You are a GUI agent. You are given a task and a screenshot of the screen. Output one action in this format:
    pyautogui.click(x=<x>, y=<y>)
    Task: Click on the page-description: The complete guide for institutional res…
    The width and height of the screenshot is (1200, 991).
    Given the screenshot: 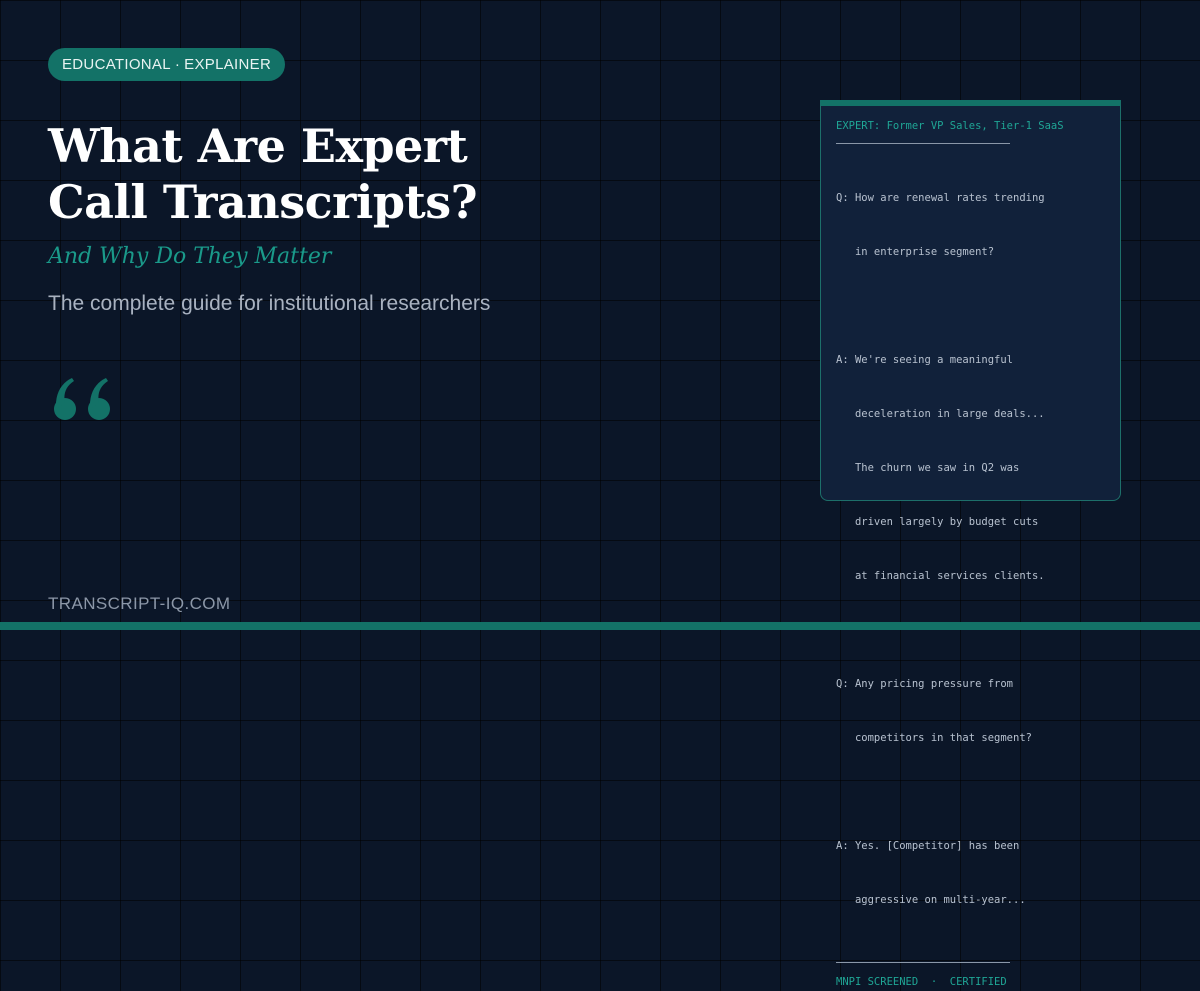 What is the action you would take?
    pyautogui.click(x=269, y=303)
    